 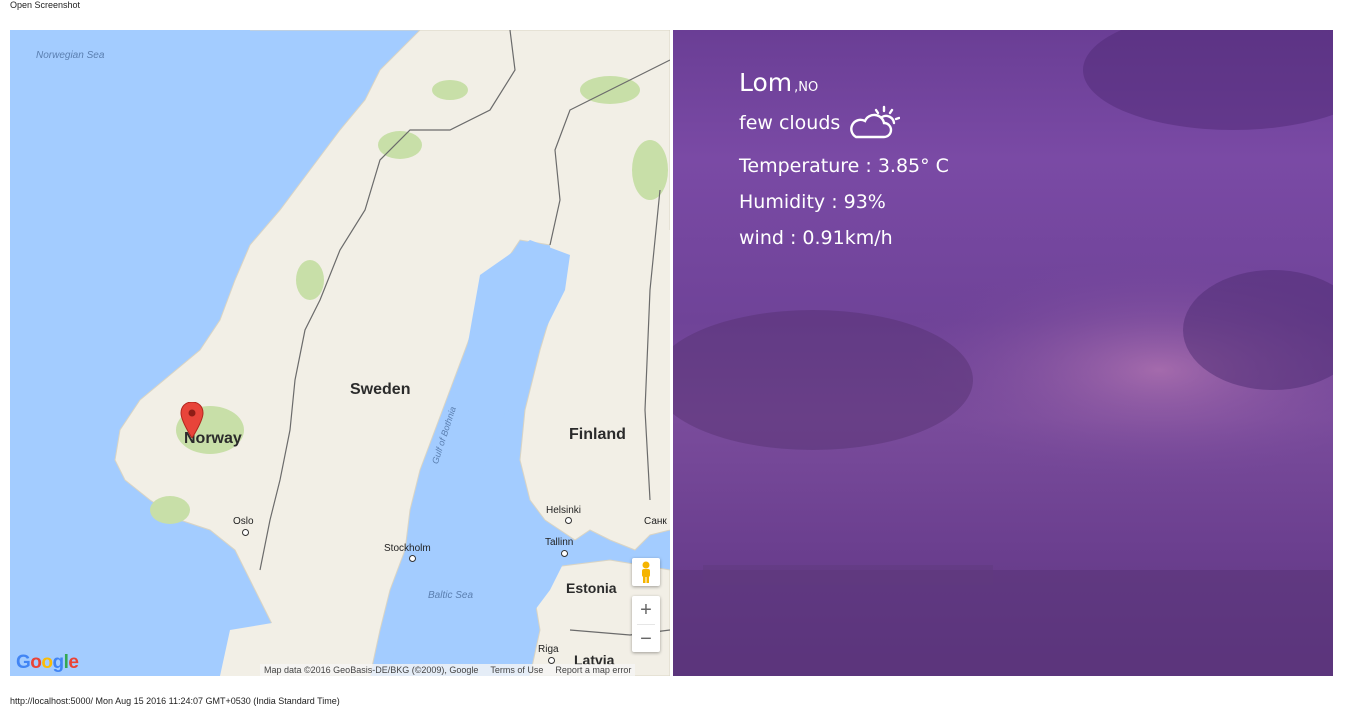 I want to click on report-error-link: Report a map error, so click(x=593, y=670).